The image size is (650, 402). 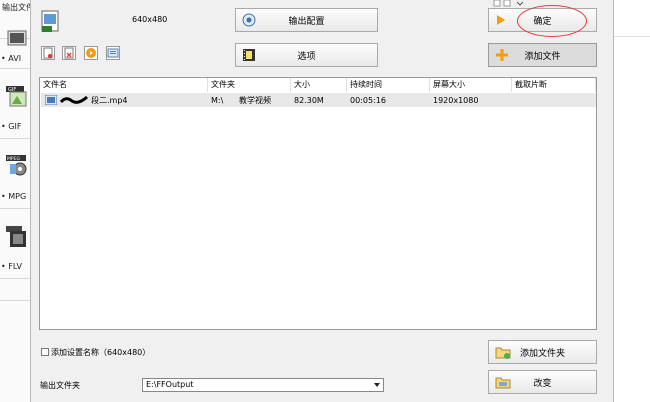 What do you see at coordinates (377, 385) in the screenshot?
I see `chevron-down-icon` at bounding box center [377, 385].